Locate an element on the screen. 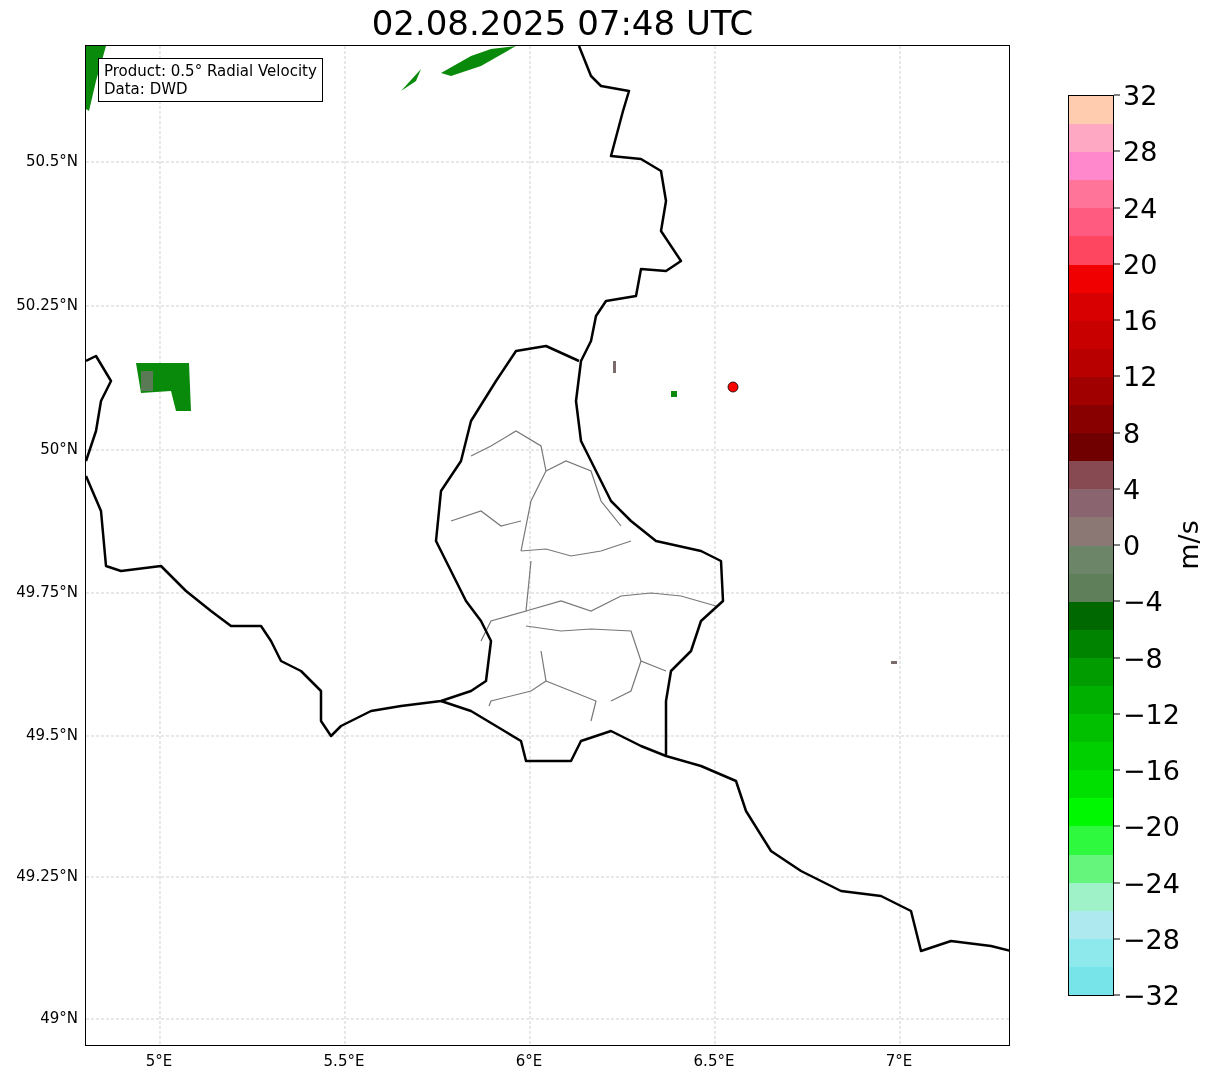  colorbar-tick-label: −8 is located at coordinates (1143, 657).